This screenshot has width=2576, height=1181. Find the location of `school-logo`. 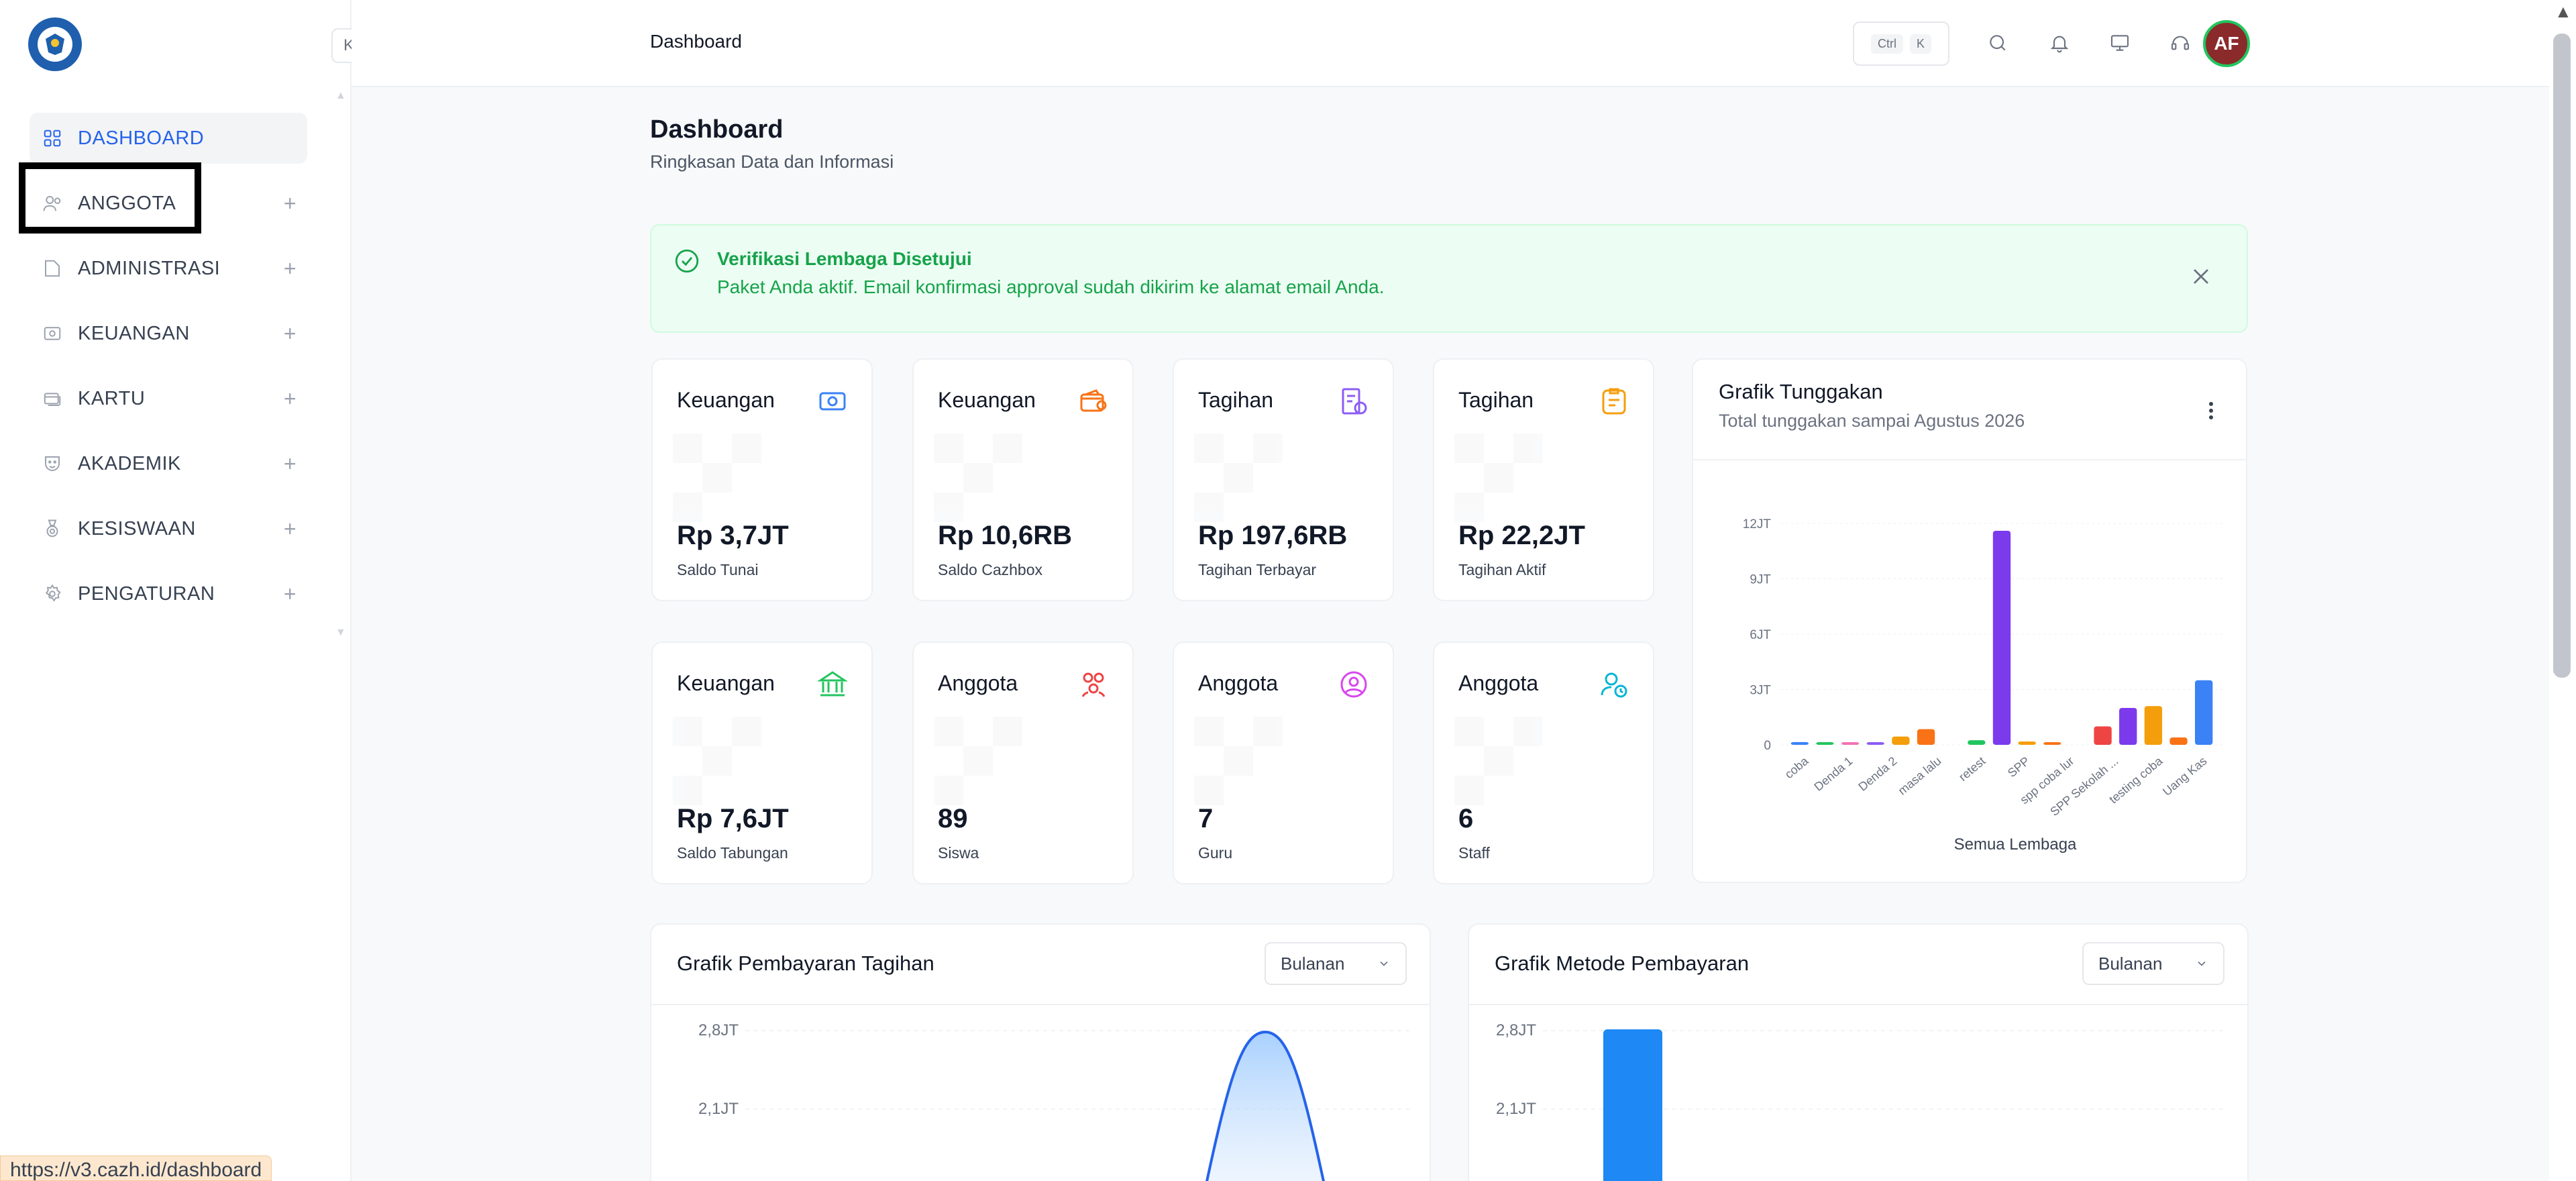

school-logo is located at coordinates (55, 44).